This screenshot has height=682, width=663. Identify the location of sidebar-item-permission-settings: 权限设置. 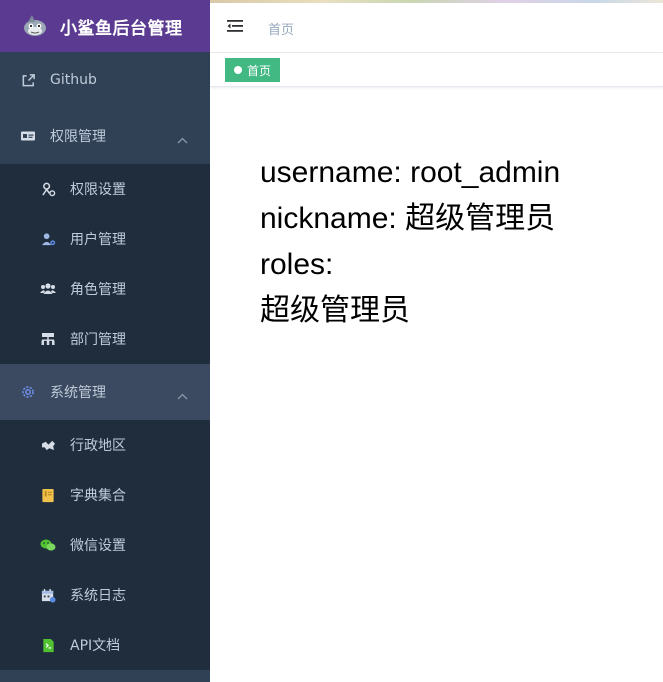
(105, 189).